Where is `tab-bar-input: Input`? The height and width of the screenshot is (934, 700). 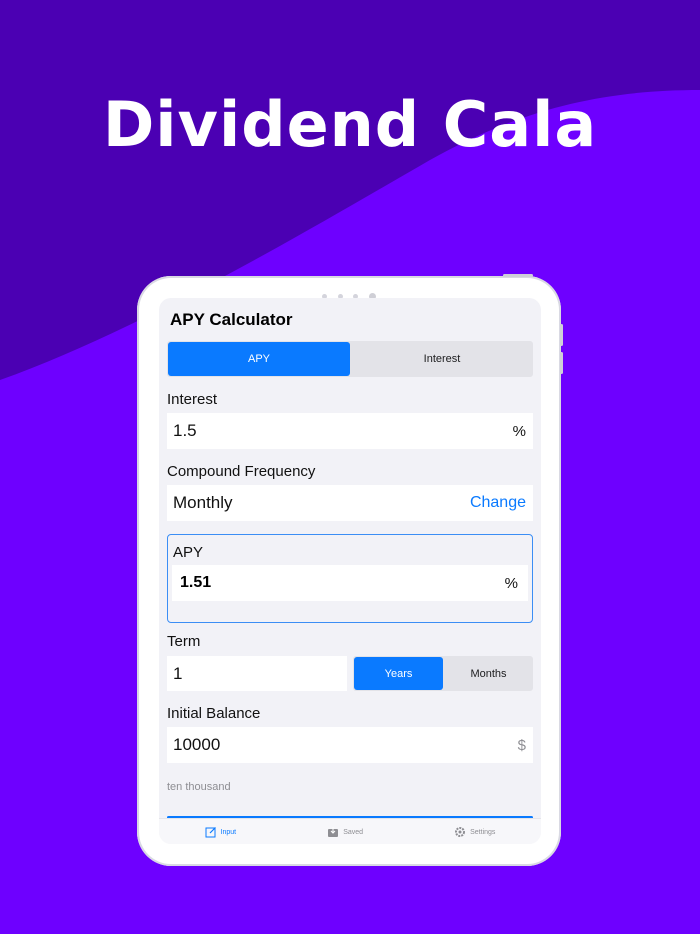
tab-bar-input: Input is located at coordinates (221, 832).